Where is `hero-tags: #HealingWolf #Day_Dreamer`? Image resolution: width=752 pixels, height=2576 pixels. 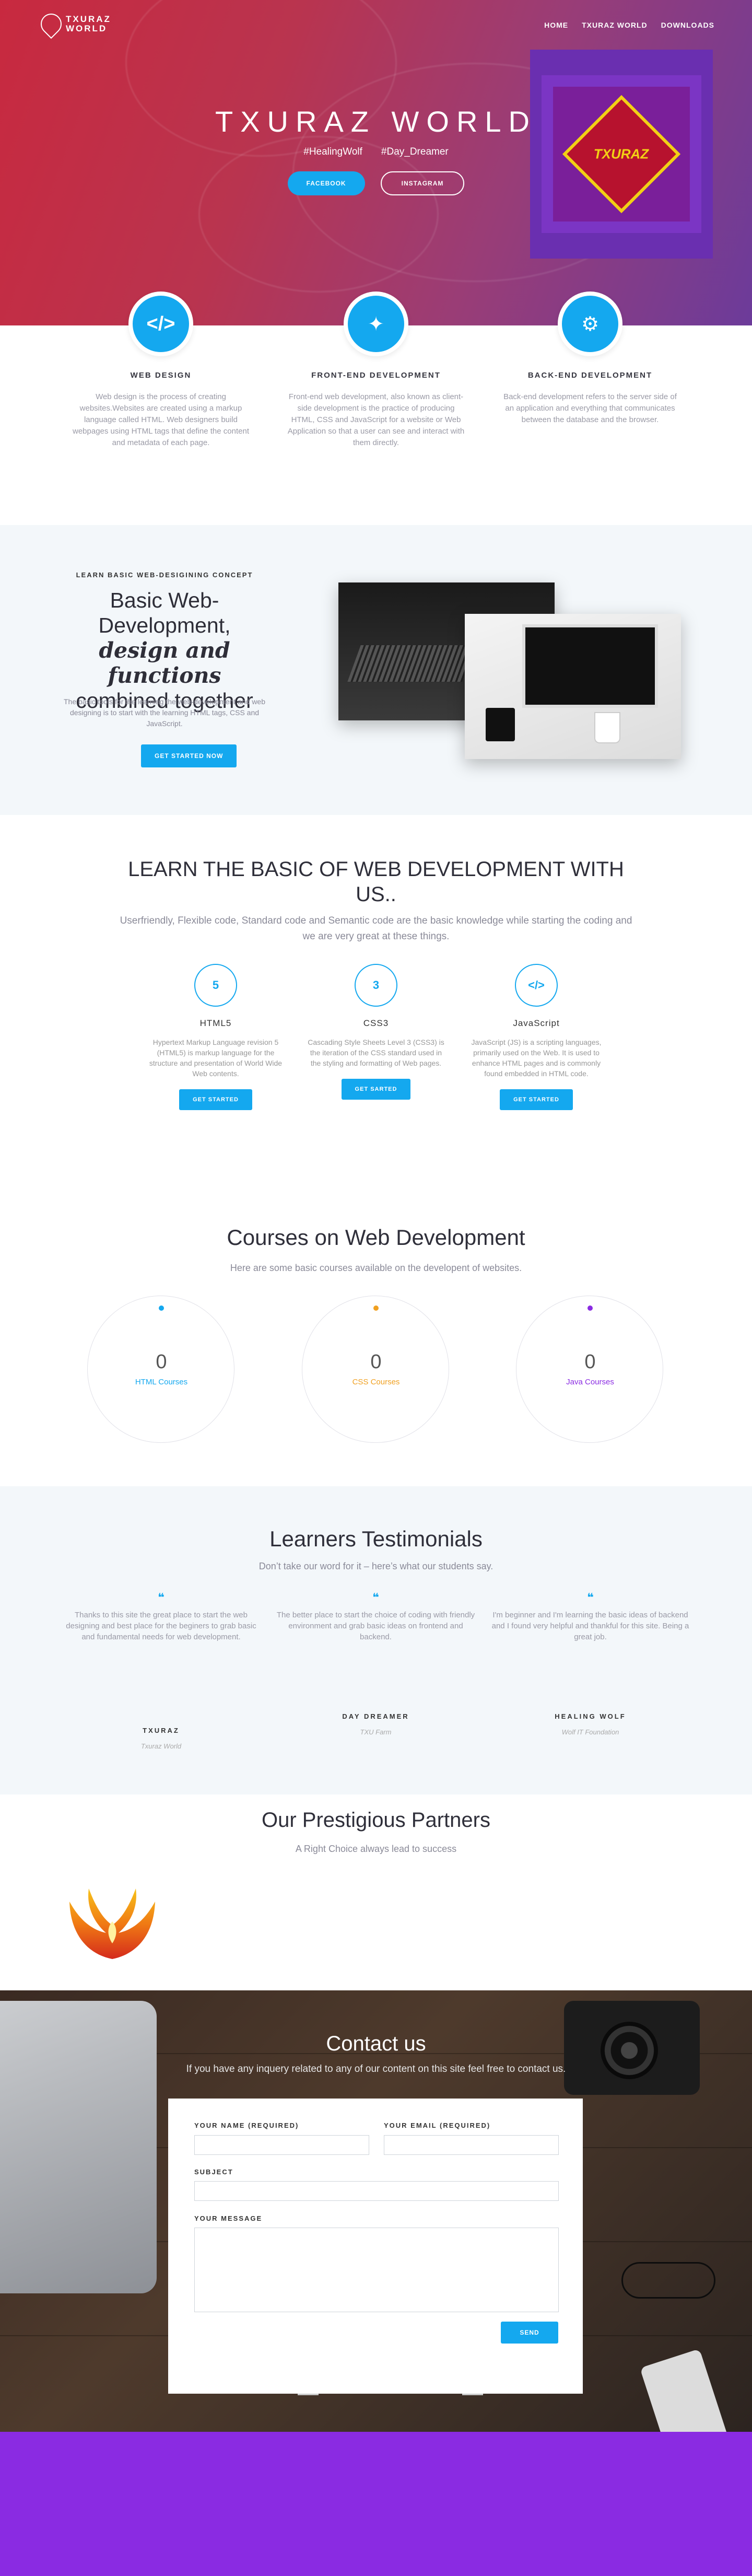 hero-tags: #HealingWolf #Day_Dreamer is located at coordinates (376, 152).